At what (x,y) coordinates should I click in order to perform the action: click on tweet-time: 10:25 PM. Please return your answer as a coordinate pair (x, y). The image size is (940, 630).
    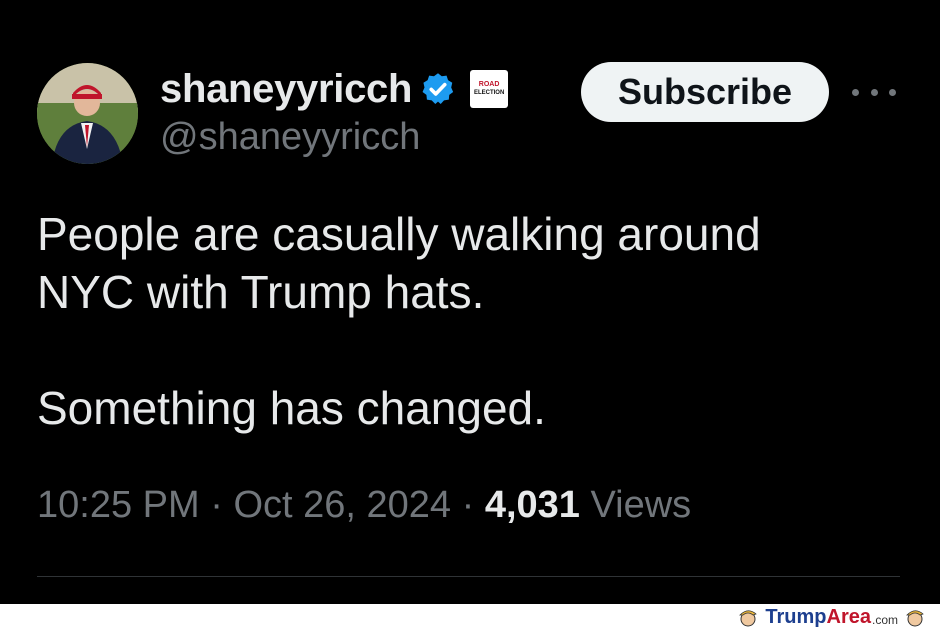
    Looking at the image, I should click on (118, 505).